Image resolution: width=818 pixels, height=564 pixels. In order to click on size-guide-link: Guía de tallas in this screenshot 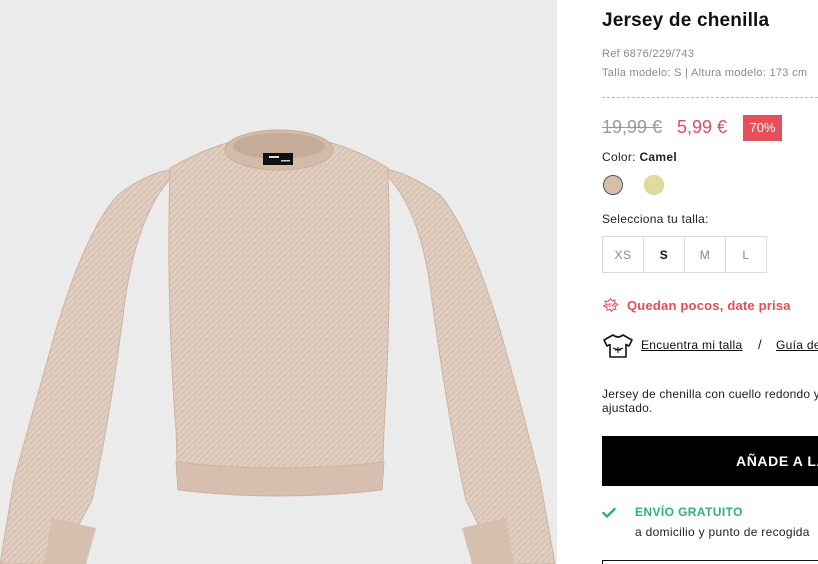, I will do `click(797, 345)`.